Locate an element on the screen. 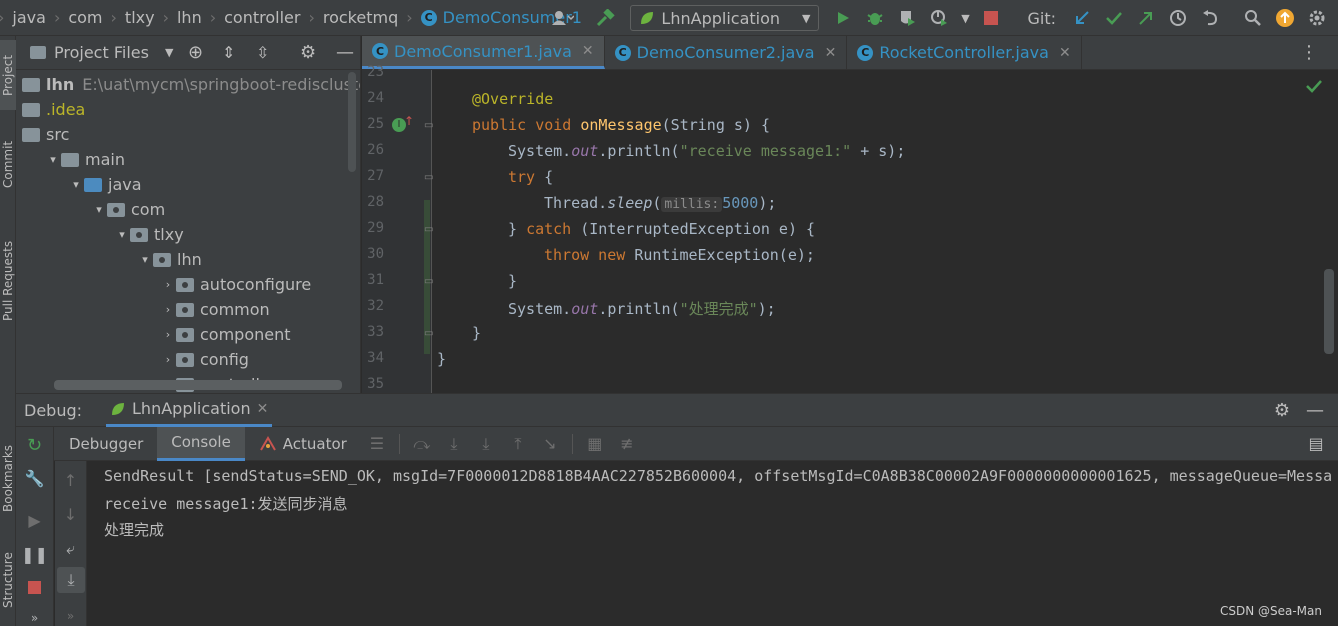 Image resolution: width=1338 pixels, height=626 pixels. scroll-down-icon: ↓ is located at coordinates (70, 514).